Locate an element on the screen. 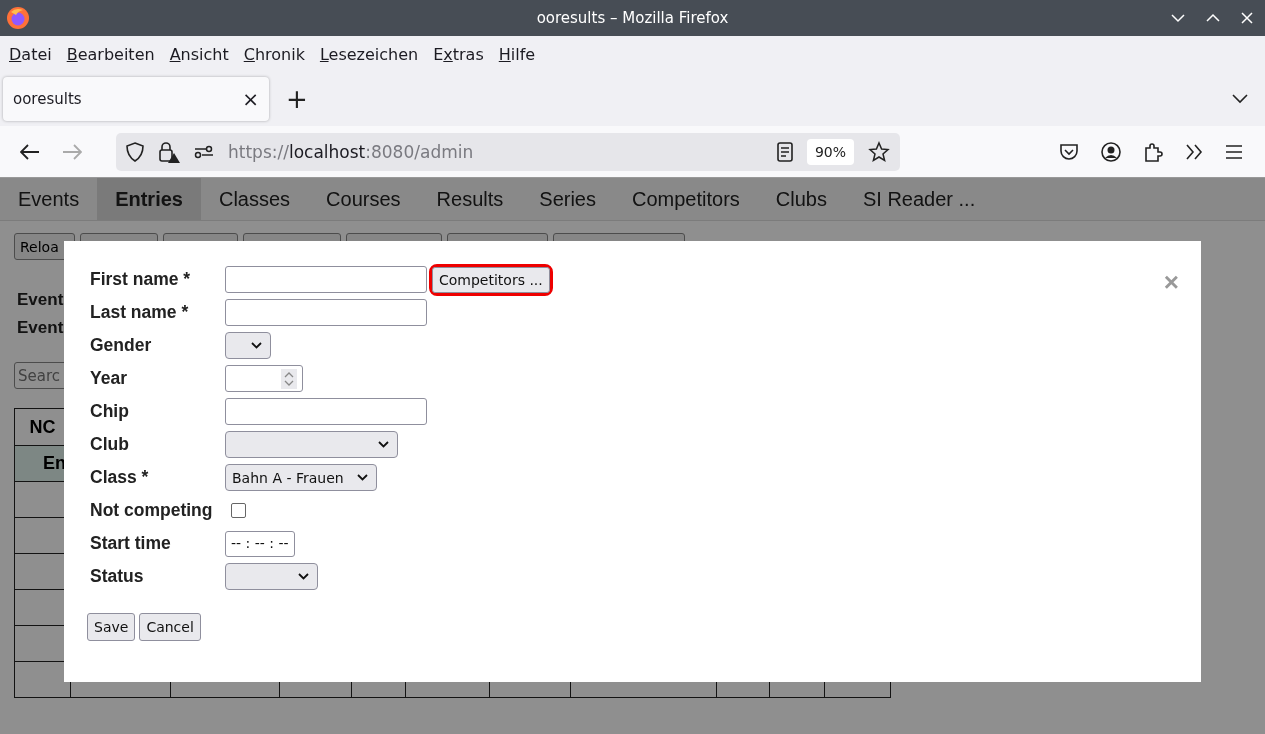 The height and width of the screenshot is (734, 1265). menu-icon is located at coordinates (1234, 151).